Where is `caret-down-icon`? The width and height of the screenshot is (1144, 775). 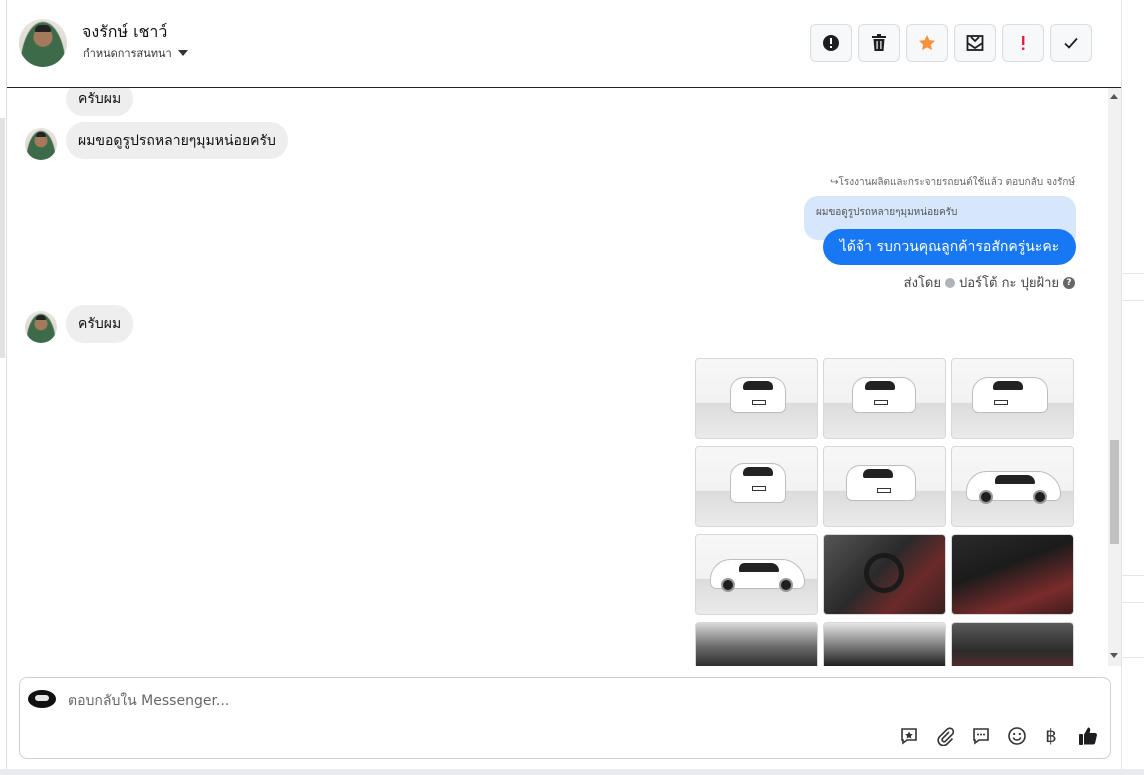
caret-down-icon is located at coordinates (182, 53).